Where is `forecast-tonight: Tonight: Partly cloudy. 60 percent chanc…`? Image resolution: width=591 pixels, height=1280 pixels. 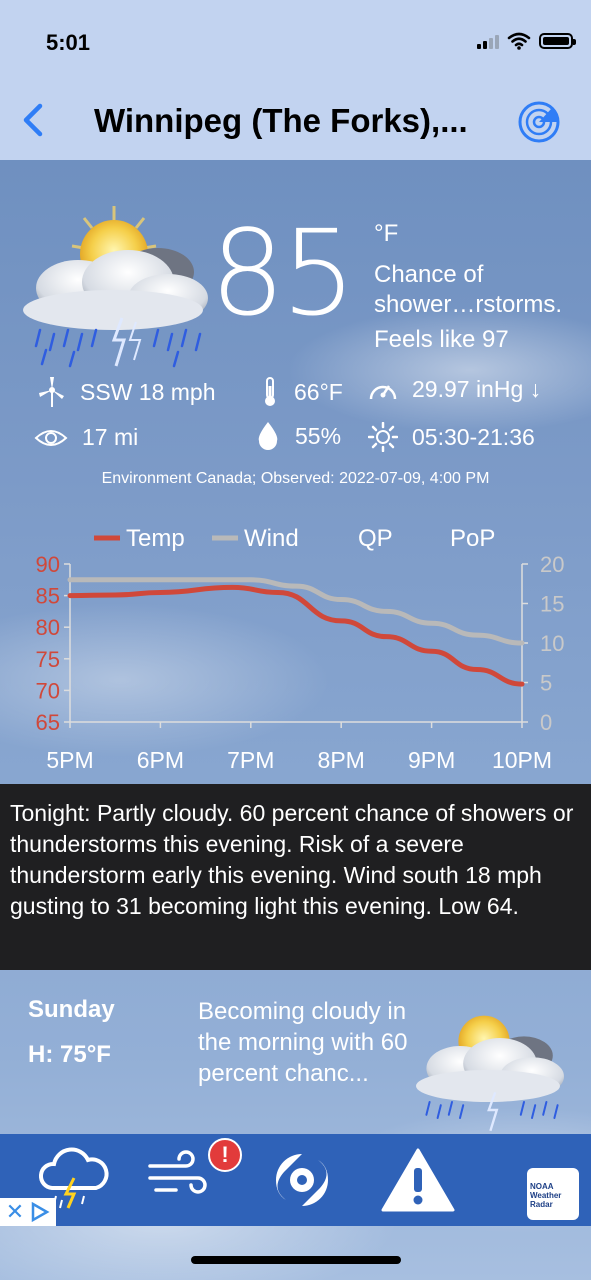 forecast-tonight: Tonight: Partly cloudy. 60 percent chanc… is located at coordinates (295, 877).